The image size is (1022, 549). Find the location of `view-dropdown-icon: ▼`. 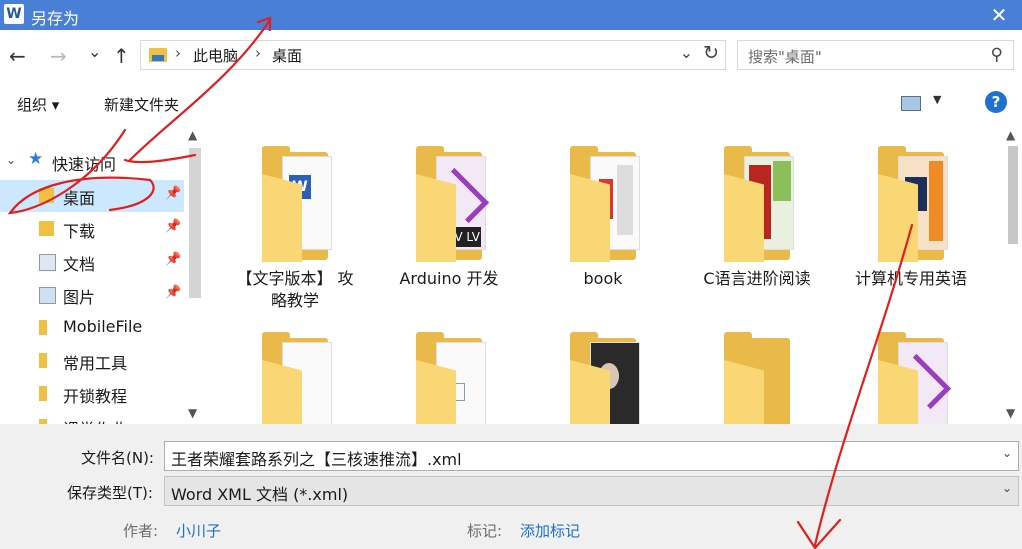

view-dropdown-icon: ▼ is located at coordinates (937, 99).